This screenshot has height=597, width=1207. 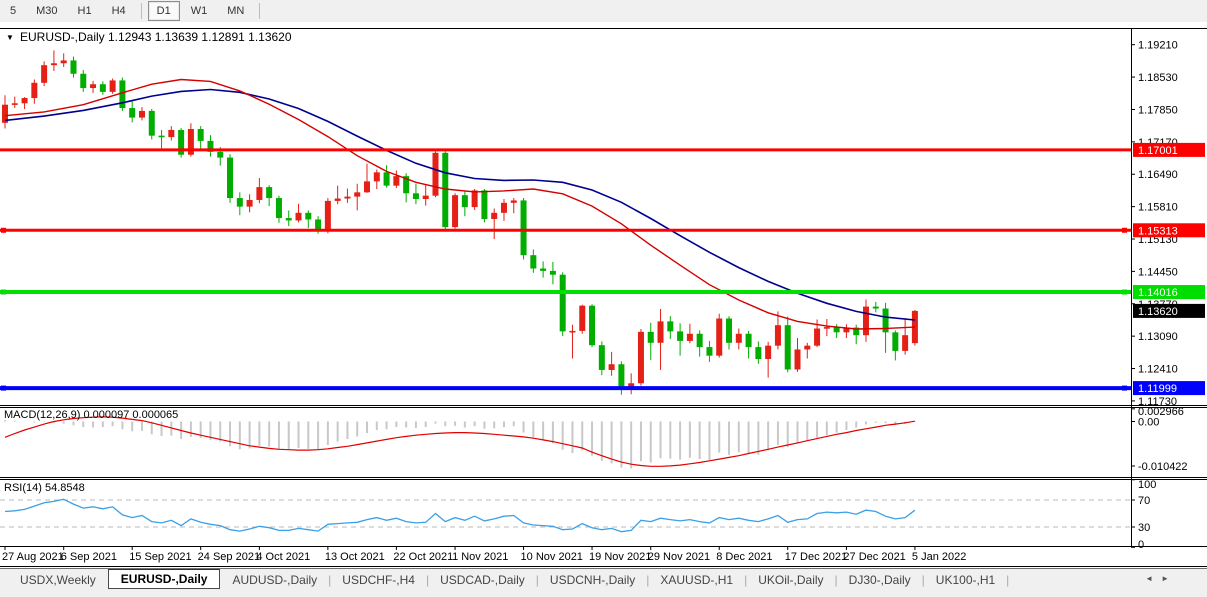 What do you see at coordinates (199, 11) in the screenshot?
I see `timeframe-button-w1: W1` at bounding box center [199, 11].